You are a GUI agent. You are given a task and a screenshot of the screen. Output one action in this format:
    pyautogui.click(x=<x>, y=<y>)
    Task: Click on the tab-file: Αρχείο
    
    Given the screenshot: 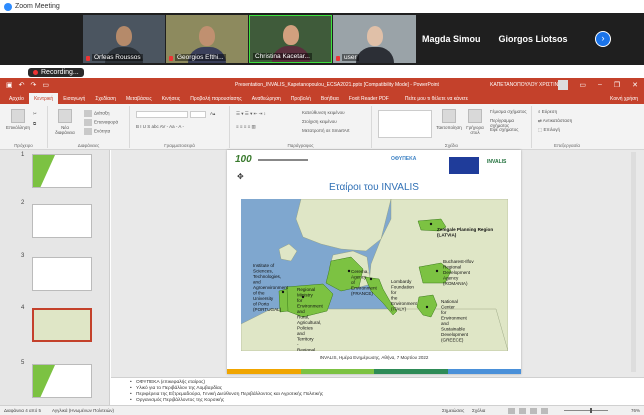 What is the action you would take?
    pyautogui.click(x=16, y=98)
    